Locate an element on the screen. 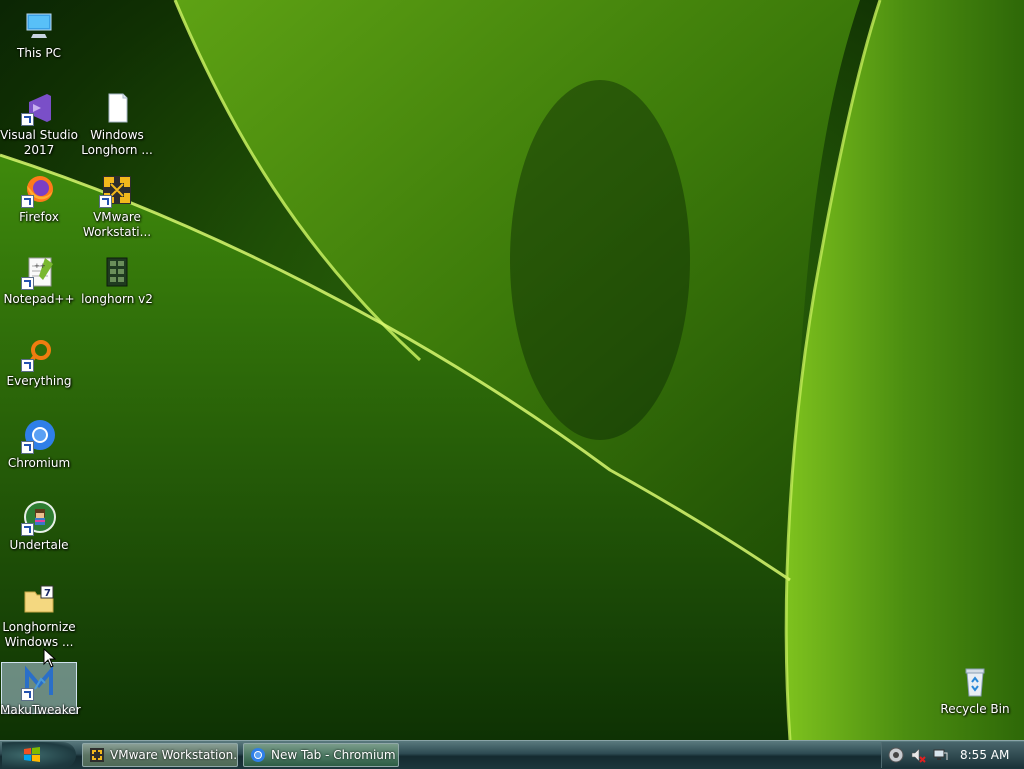 The height and width of the screenshot is (769, 1024). taskbar-button-chromium: New Tab - Chromium is located at coordinates (321, 755).